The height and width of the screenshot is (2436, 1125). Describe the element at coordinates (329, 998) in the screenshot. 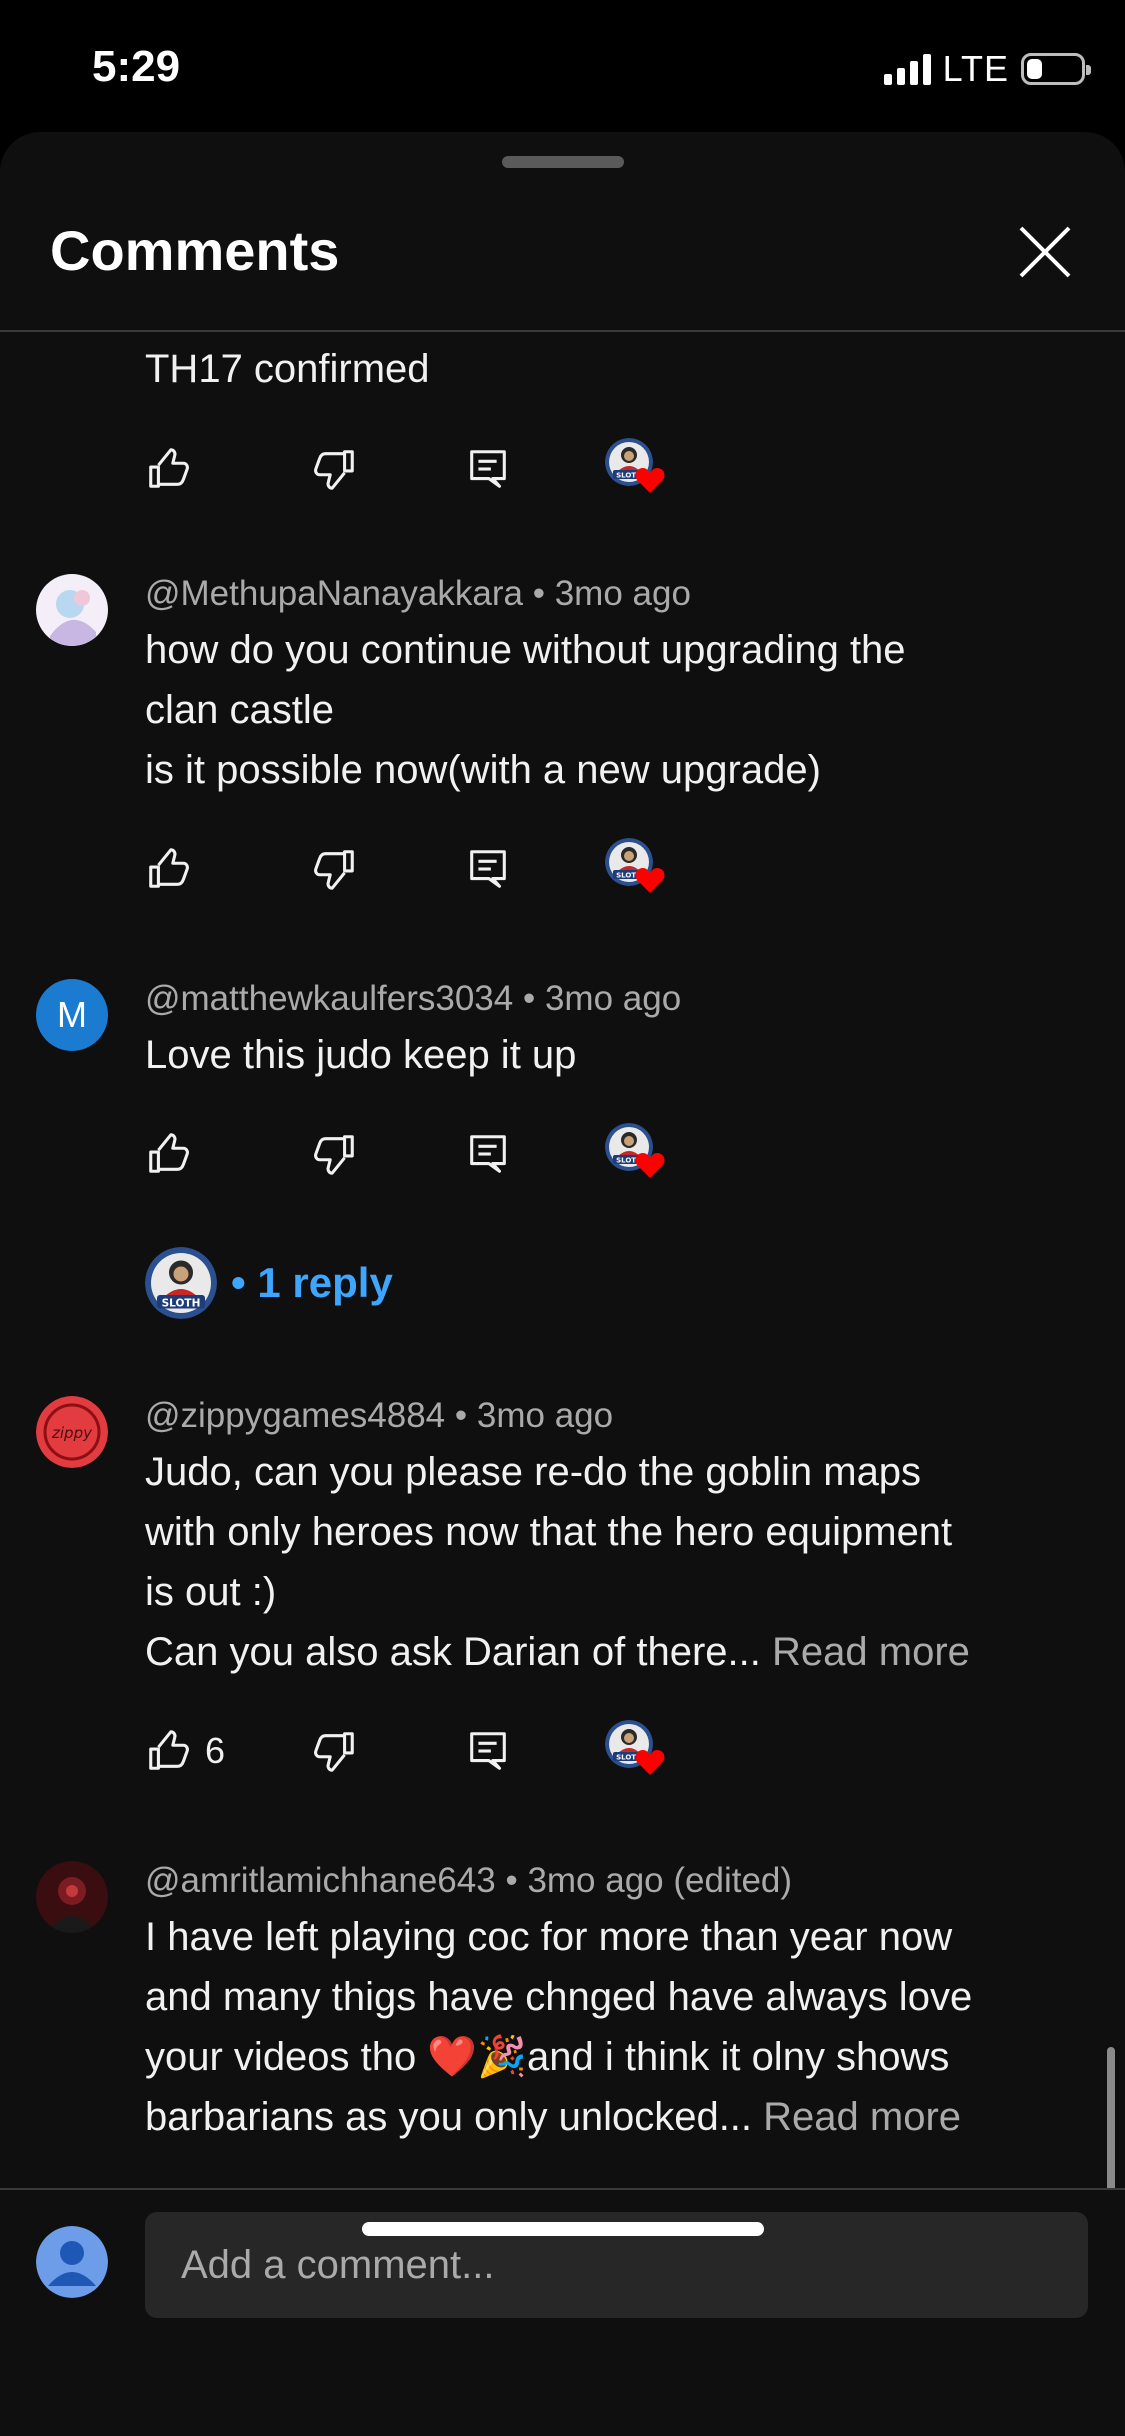

I see `comment-author: @matthewkaulfers3034` at that location.